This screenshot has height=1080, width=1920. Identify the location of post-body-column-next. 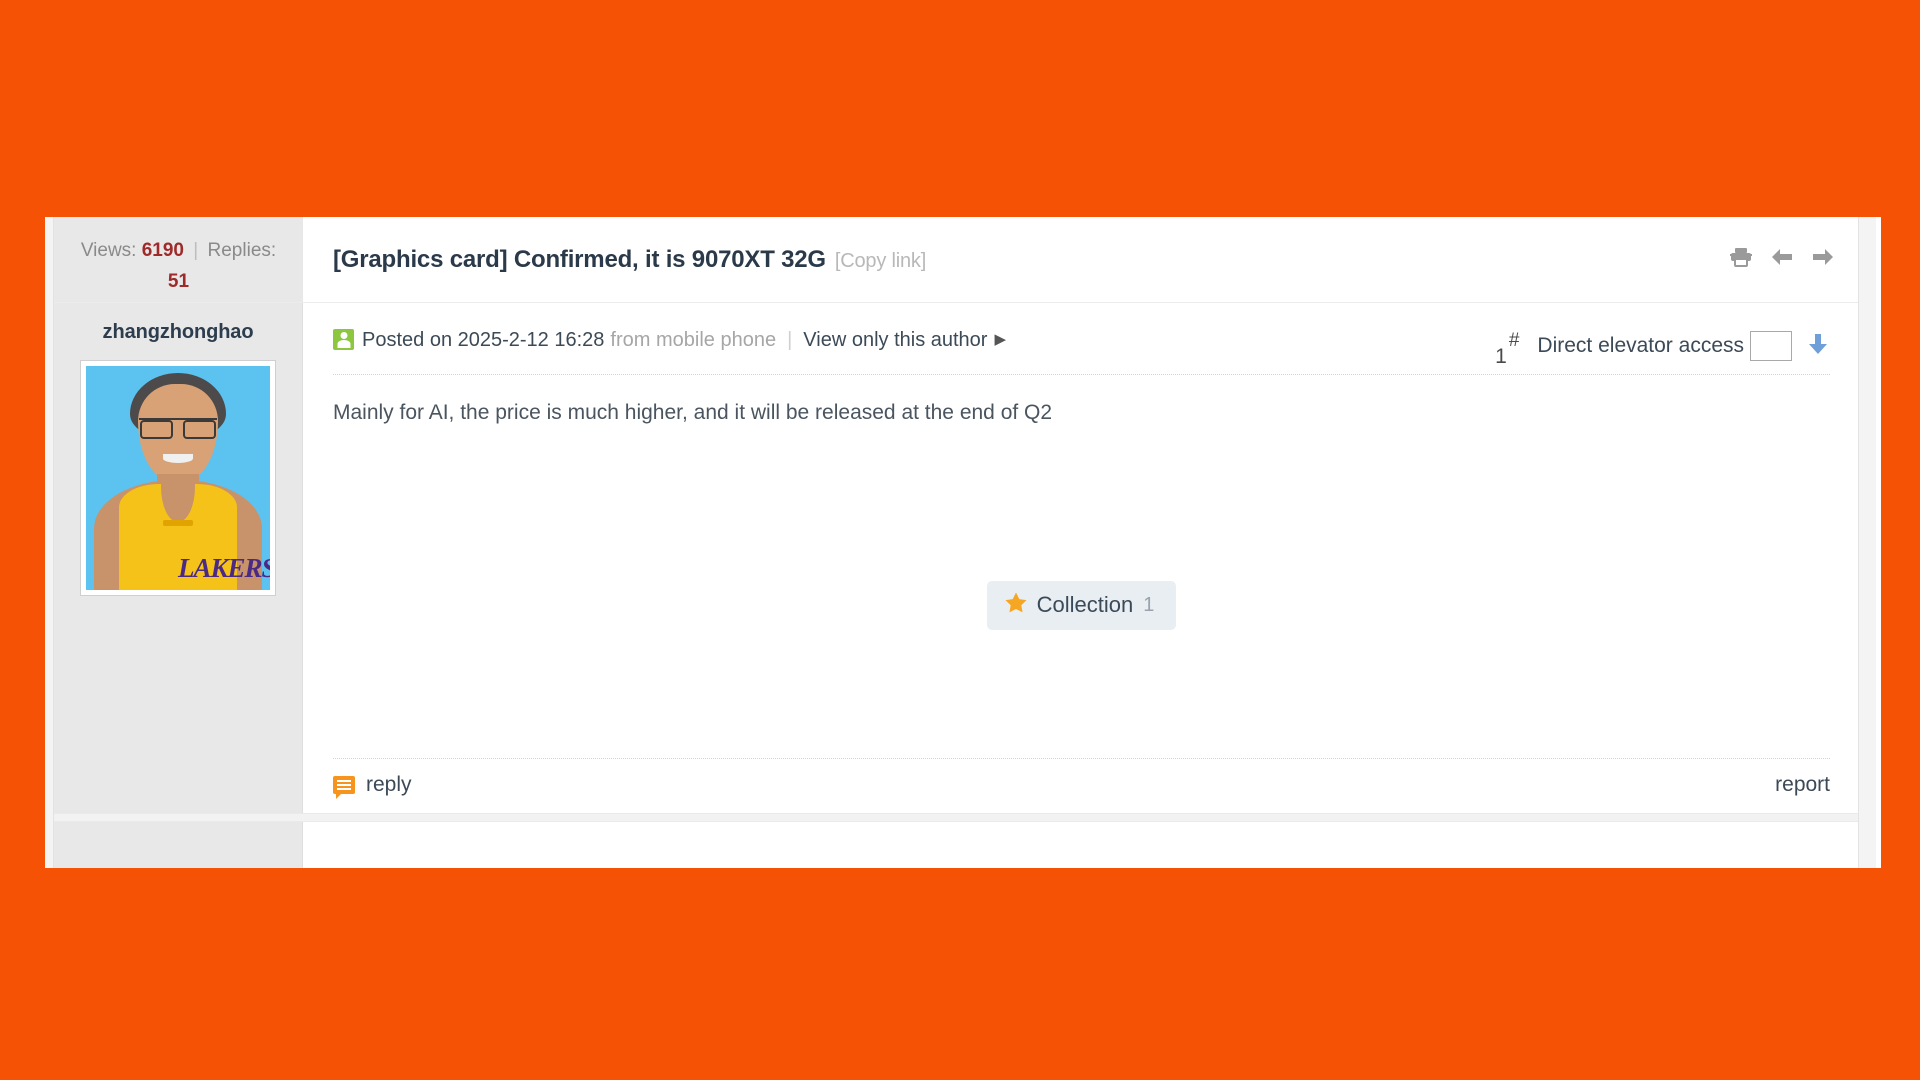
(1080, 845).